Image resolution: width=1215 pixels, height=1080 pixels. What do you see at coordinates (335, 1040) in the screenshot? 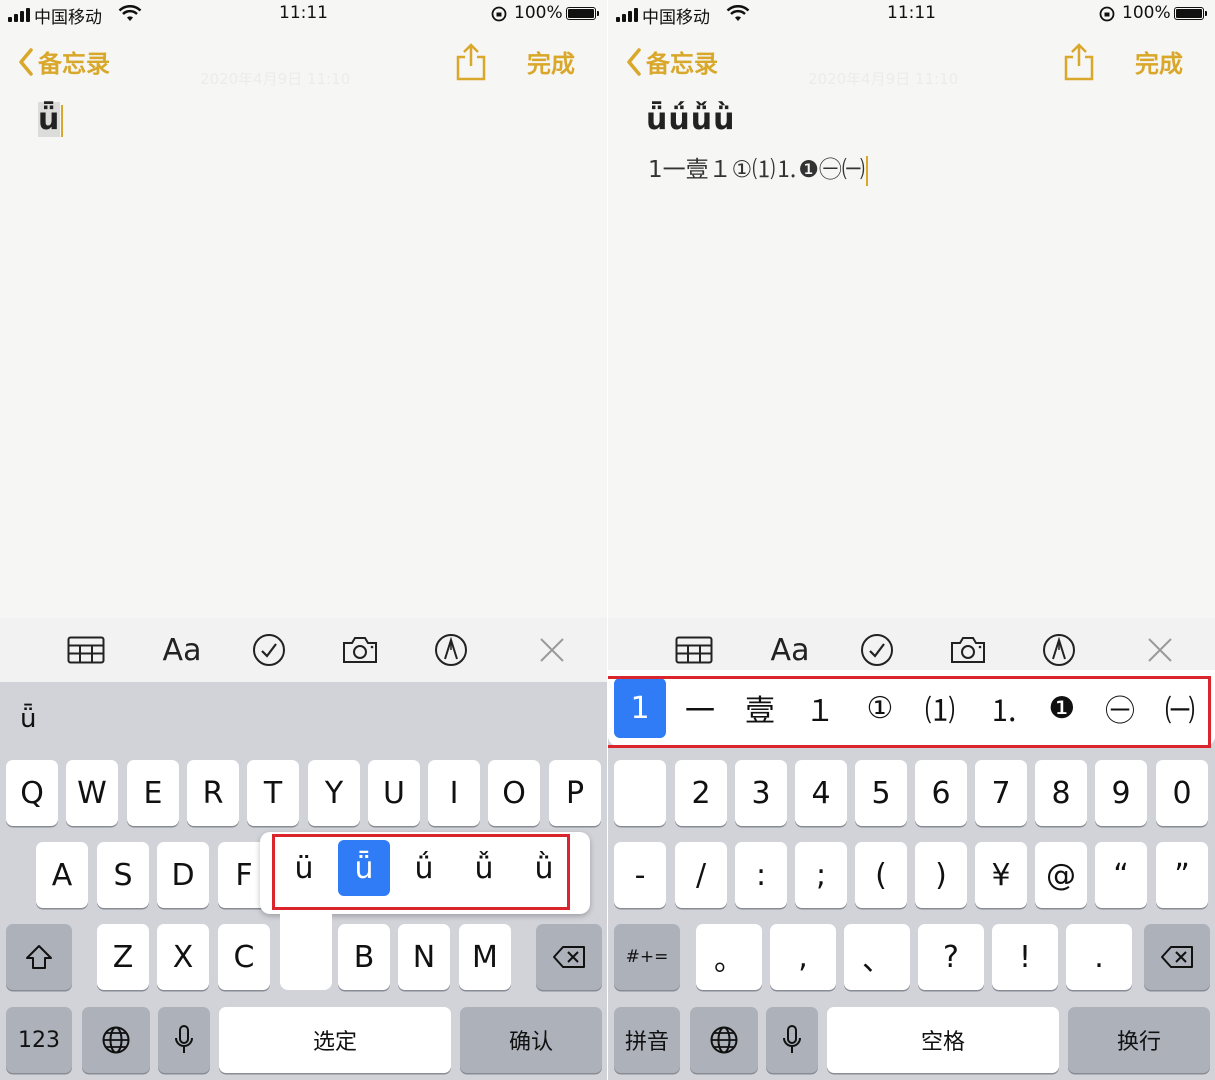
I see `space-key: 选定` at bounding box center [335, 1040].